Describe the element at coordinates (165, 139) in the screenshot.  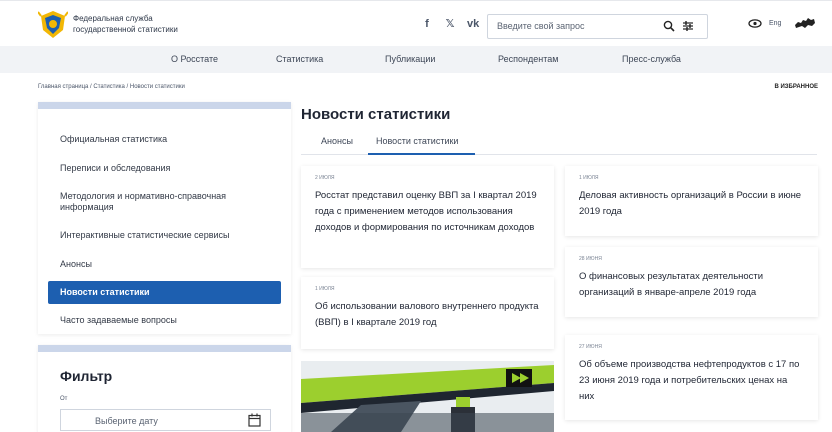
I see `sidebar-item-official-stats: Официальная статистика` at that location.